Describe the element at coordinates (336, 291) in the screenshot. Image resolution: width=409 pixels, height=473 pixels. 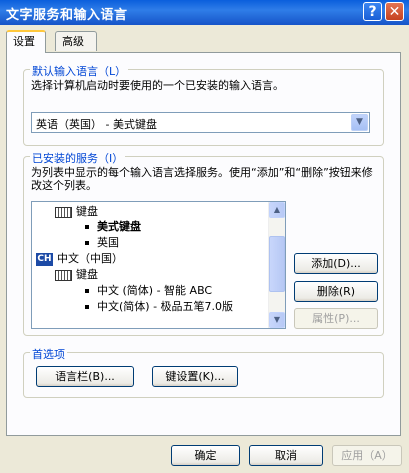
I see `remove-button: 删除(R)` at that location.